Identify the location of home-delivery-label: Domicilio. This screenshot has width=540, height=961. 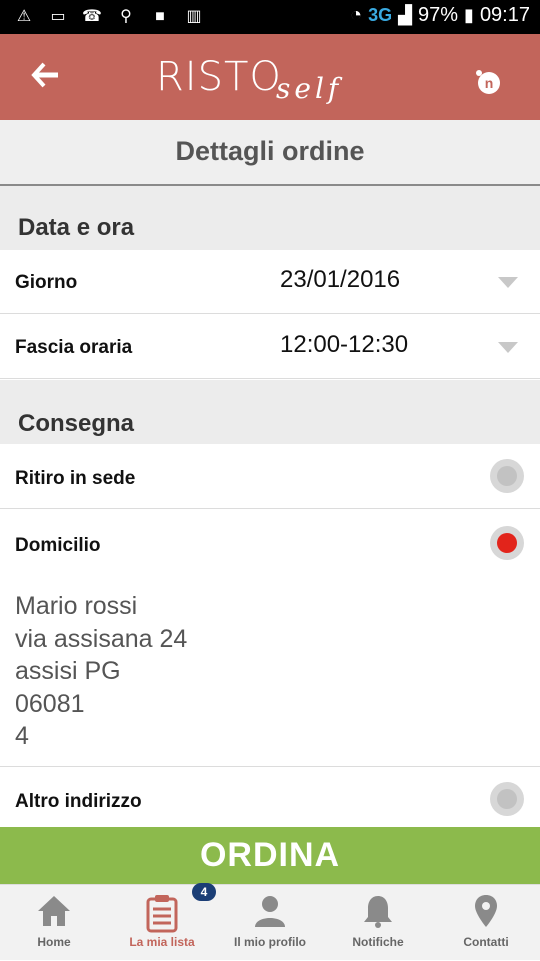
(58, 545).